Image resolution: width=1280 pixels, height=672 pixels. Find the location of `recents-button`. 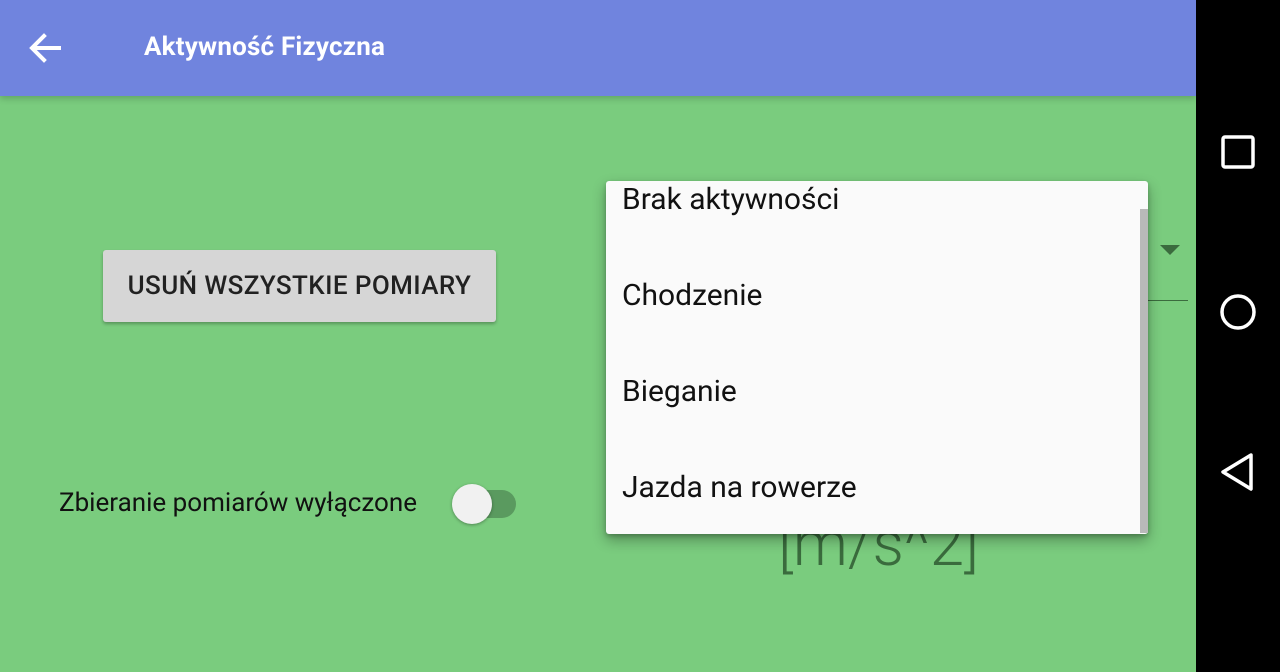

recents-button is located at coordinates (1238, 152).